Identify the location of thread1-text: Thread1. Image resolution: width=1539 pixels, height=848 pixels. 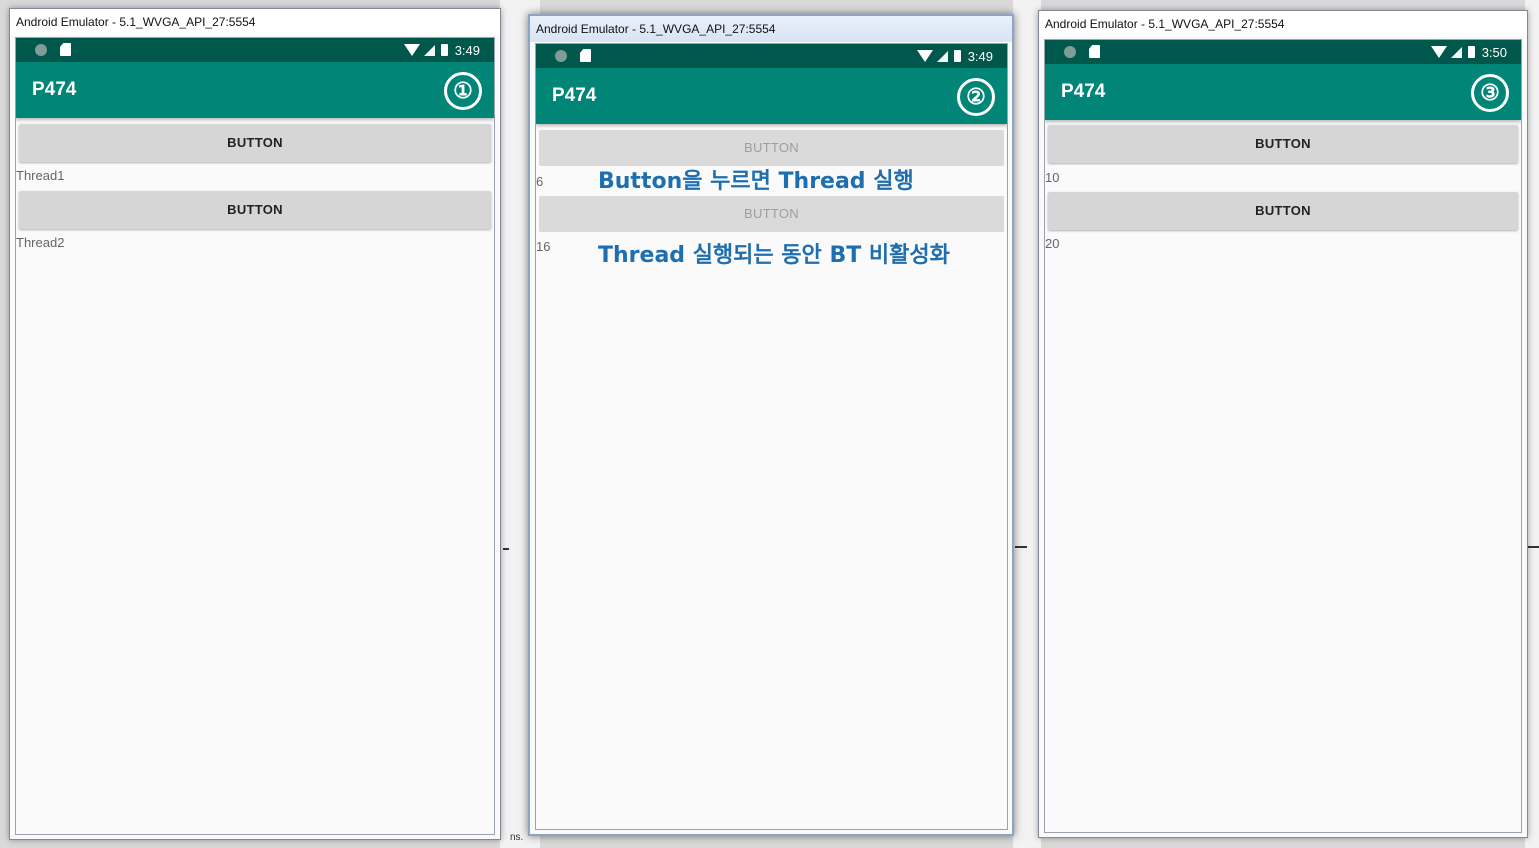
(40, 175).